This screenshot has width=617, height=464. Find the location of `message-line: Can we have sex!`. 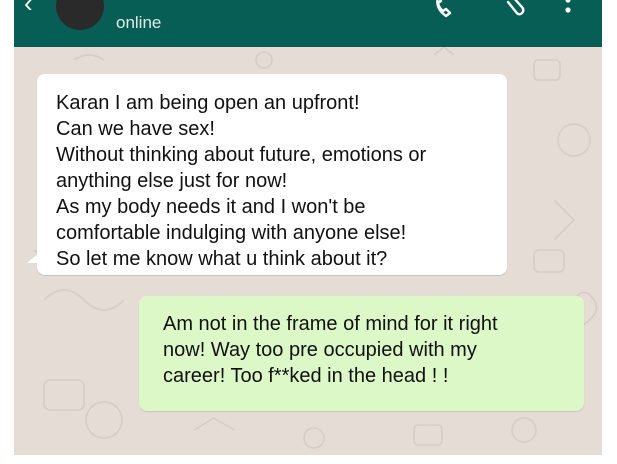

message-line: Can we have sex! is located at coordinates (135, 129).